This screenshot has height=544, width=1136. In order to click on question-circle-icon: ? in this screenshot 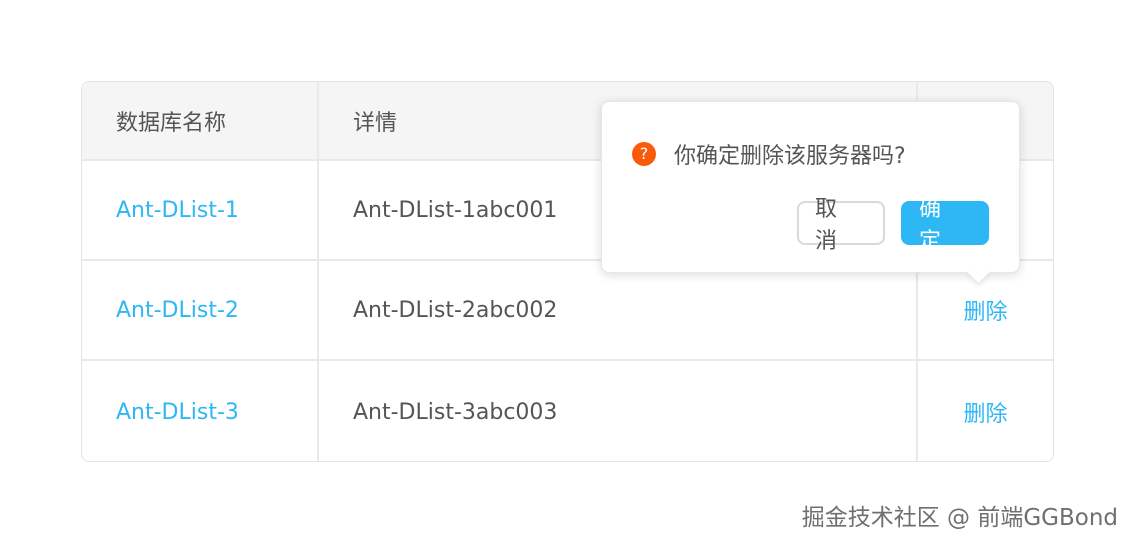, I will do `click(644, 154)`.